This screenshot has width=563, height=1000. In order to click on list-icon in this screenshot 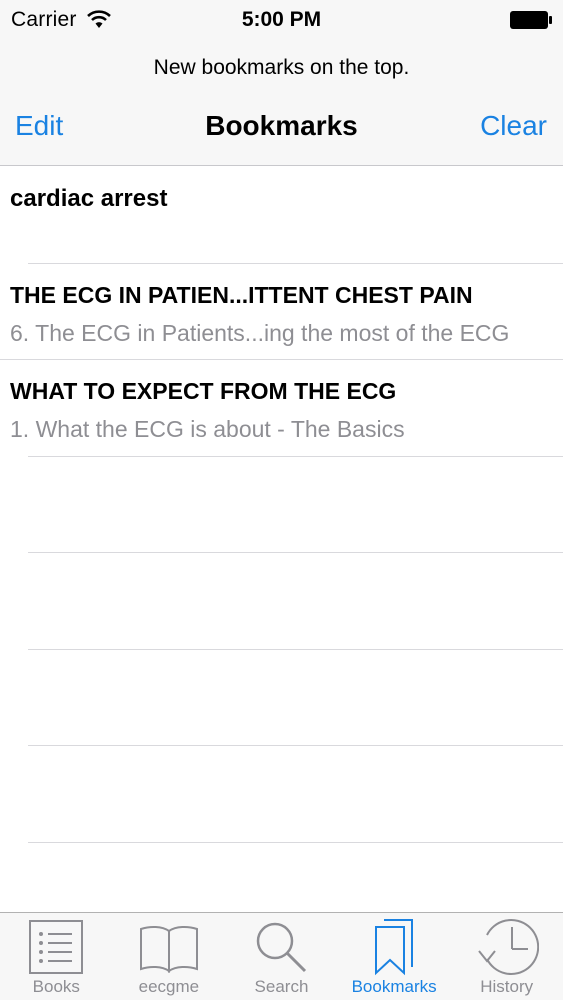, I will do `click(56, 947)`.